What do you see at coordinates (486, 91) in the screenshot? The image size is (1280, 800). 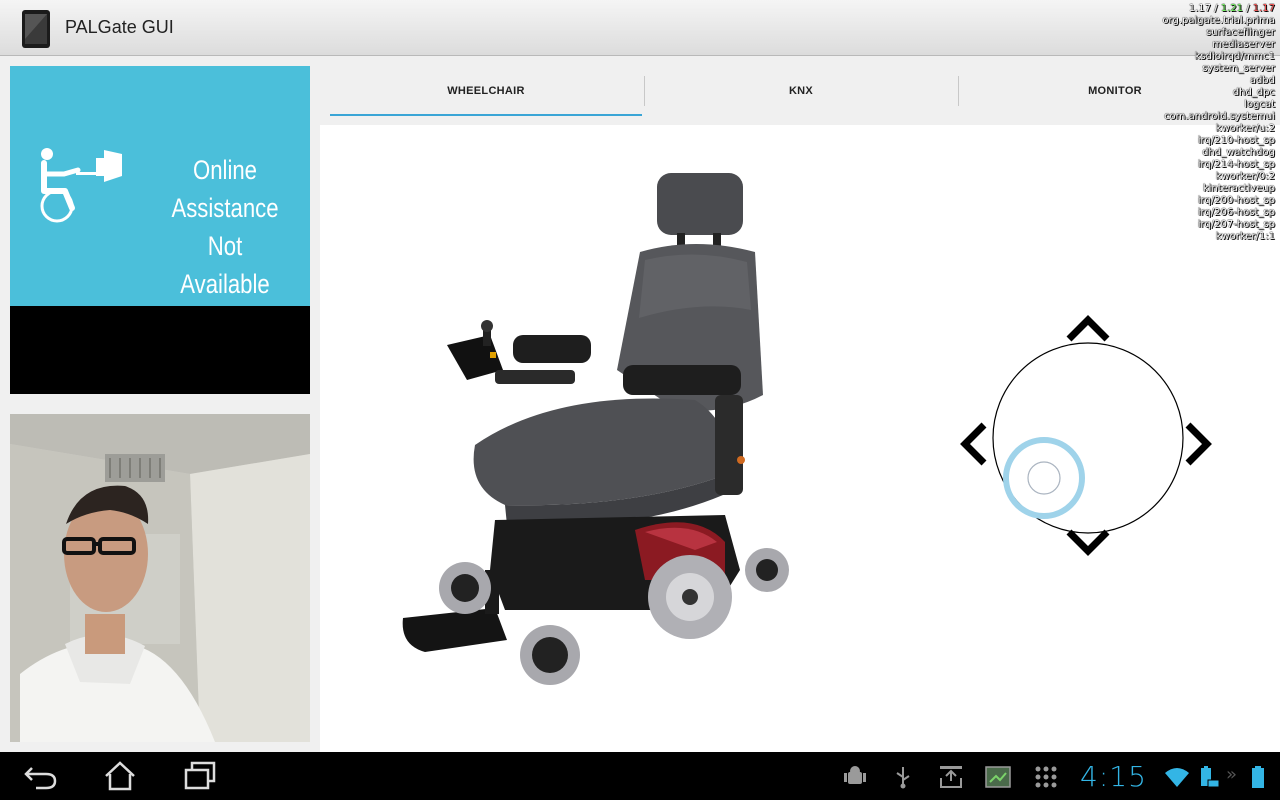 I see `tab-wheelchair-label: WHEELCHAIR` at bounding box center [486, 91].